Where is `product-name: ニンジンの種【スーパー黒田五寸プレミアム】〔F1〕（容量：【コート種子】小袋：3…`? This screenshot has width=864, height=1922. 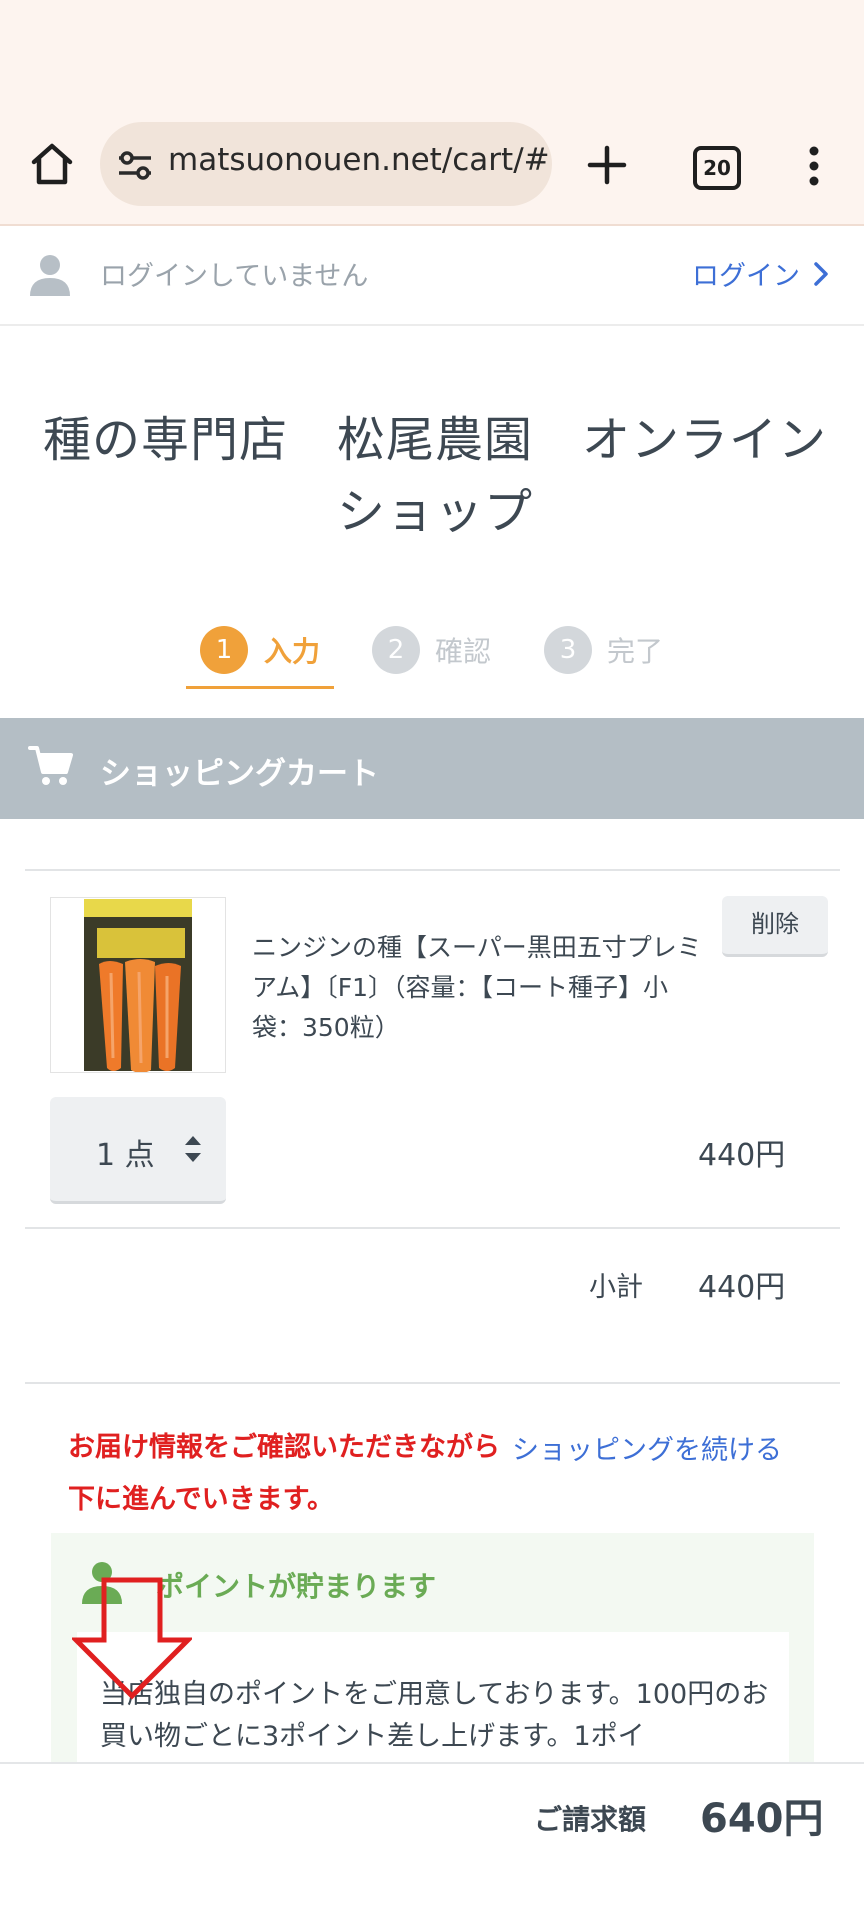 product-name: ニンジンの種【スーパー黒田五寸プレミアム】〔F1〕（容量：【コート種子】小袋：3… is located at coordinates (477, 988).